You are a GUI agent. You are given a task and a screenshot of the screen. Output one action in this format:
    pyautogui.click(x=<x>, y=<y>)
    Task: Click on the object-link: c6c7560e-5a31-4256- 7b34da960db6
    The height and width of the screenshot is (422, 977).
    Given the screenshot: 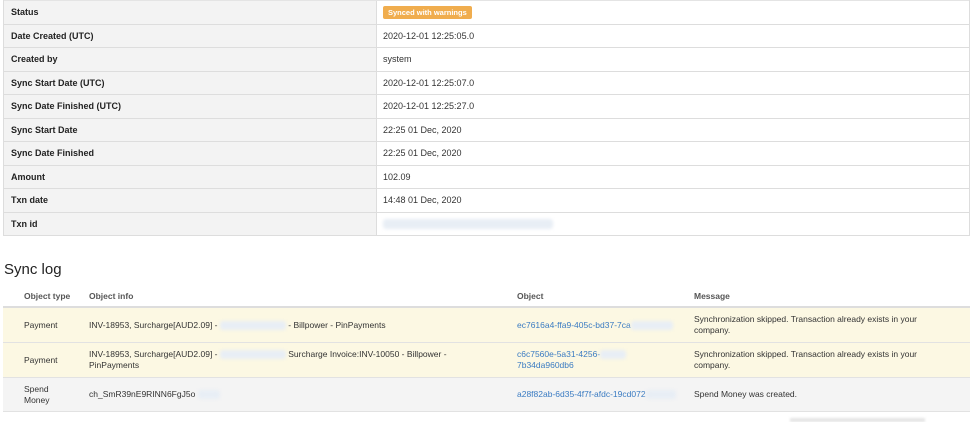 What is the action you would take?
    pyautogui.click(x=605, y=360)
    